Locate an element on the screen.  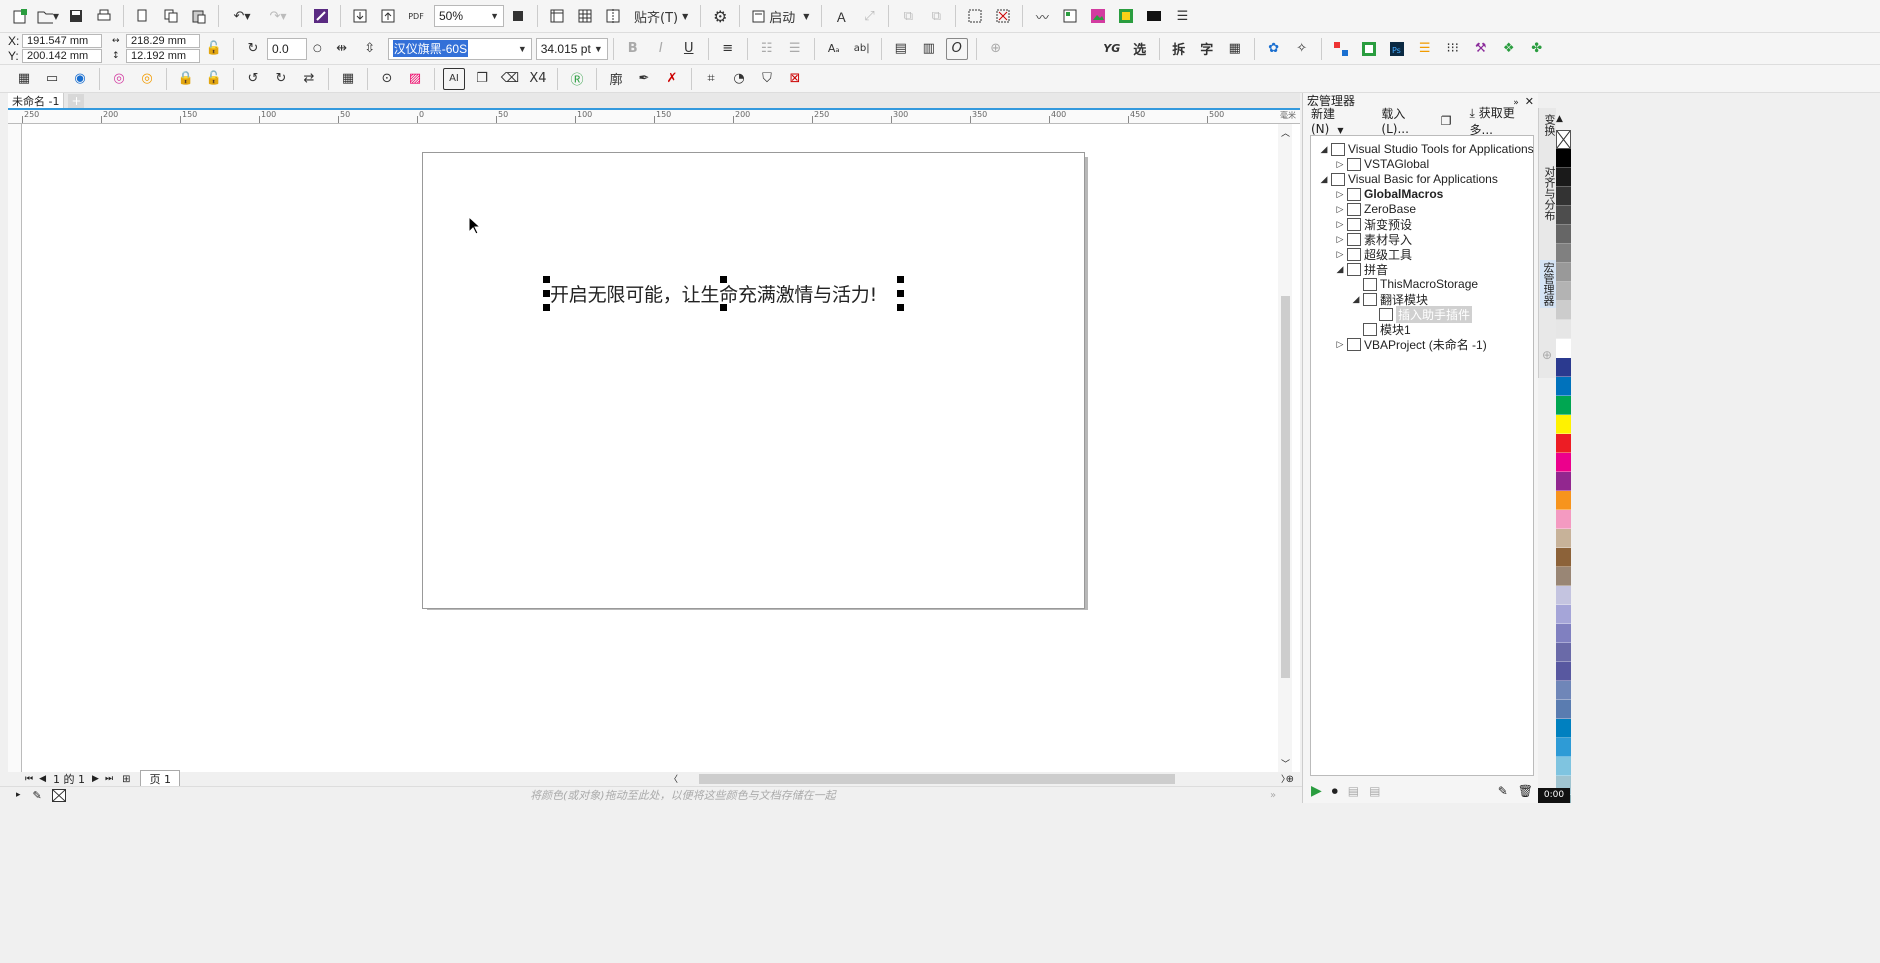
scroll-down-icon: ﹀ is located at coordinates (1285, 763).